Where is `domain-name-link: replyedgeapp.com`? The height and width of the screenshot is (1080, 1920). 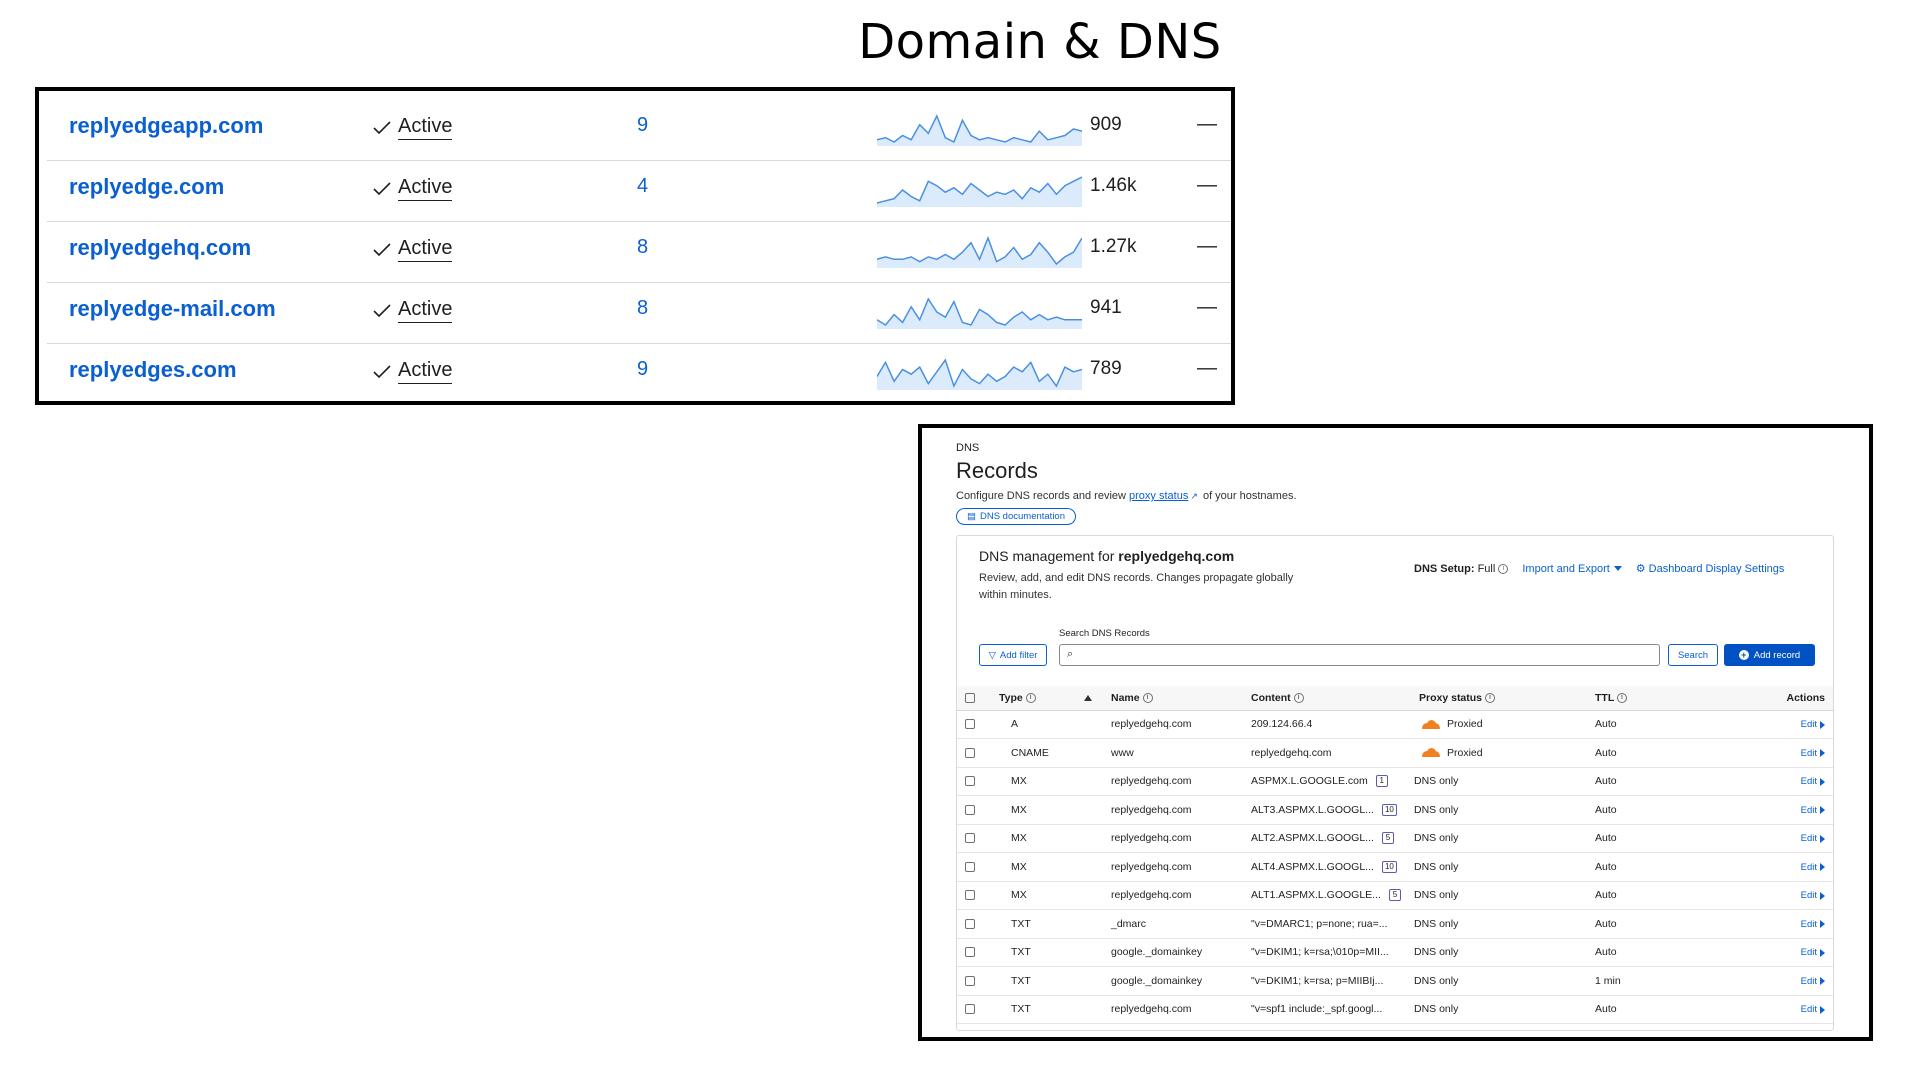
domain-name-link: replyedgeapp.com is located at coordinates (166, 126).